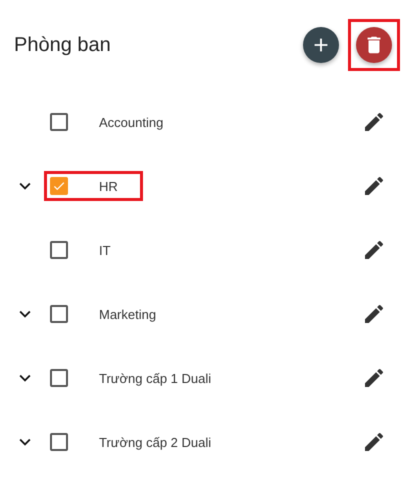 The height and width of the screenshot is (487, 402). Describe the element at coordinates (108, 186) in the screenshot. I see `department-name: HR` at that location.